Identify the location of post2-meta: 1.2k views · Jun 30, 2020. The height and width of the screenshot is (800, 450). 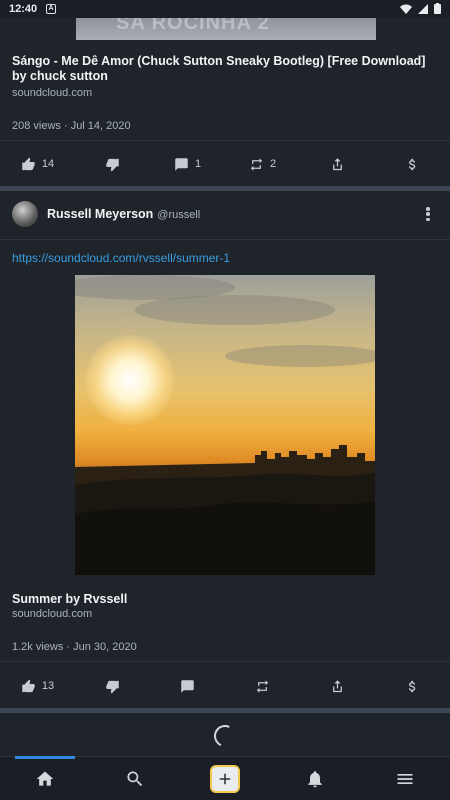
(74, 647).